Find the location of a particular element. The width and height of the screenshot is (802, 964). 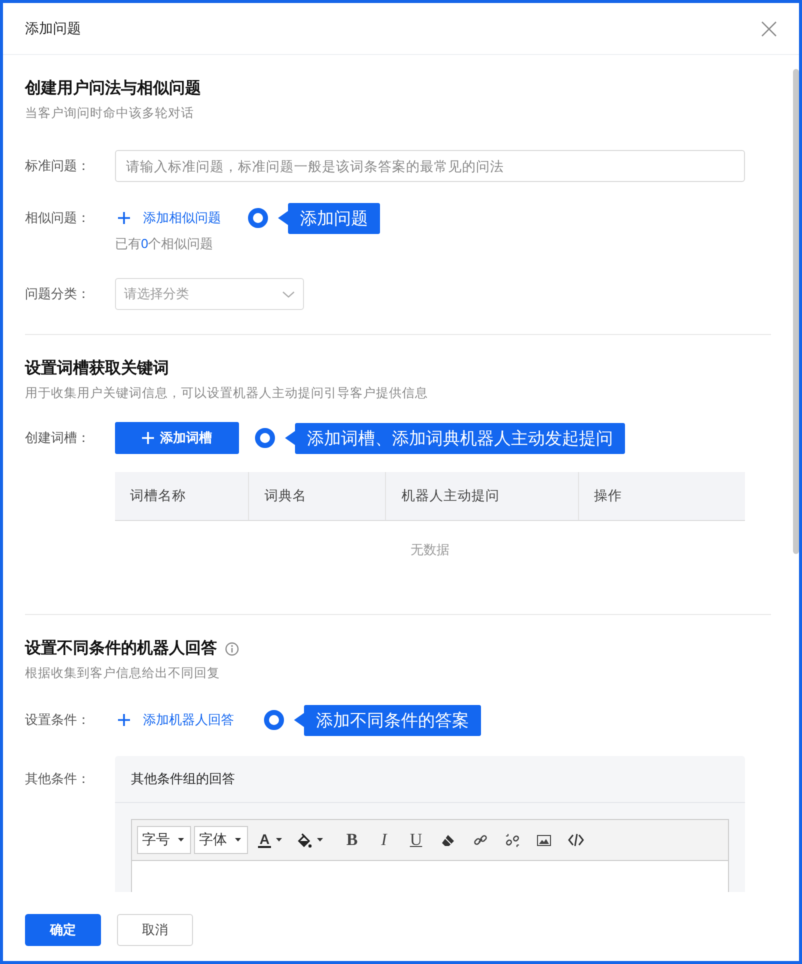

text-color-button: A is located at coordinates (270, 840).